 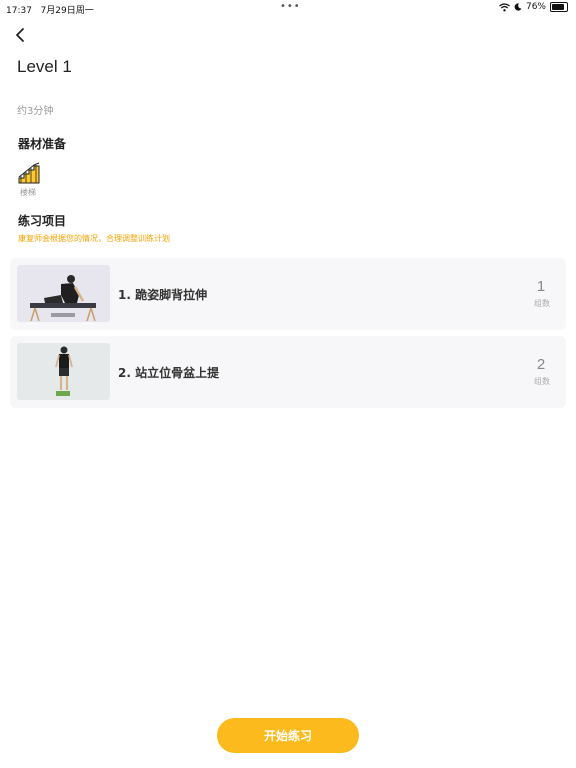 I want to click on date-text: 7月29日周一, so click(x=67, y=11).